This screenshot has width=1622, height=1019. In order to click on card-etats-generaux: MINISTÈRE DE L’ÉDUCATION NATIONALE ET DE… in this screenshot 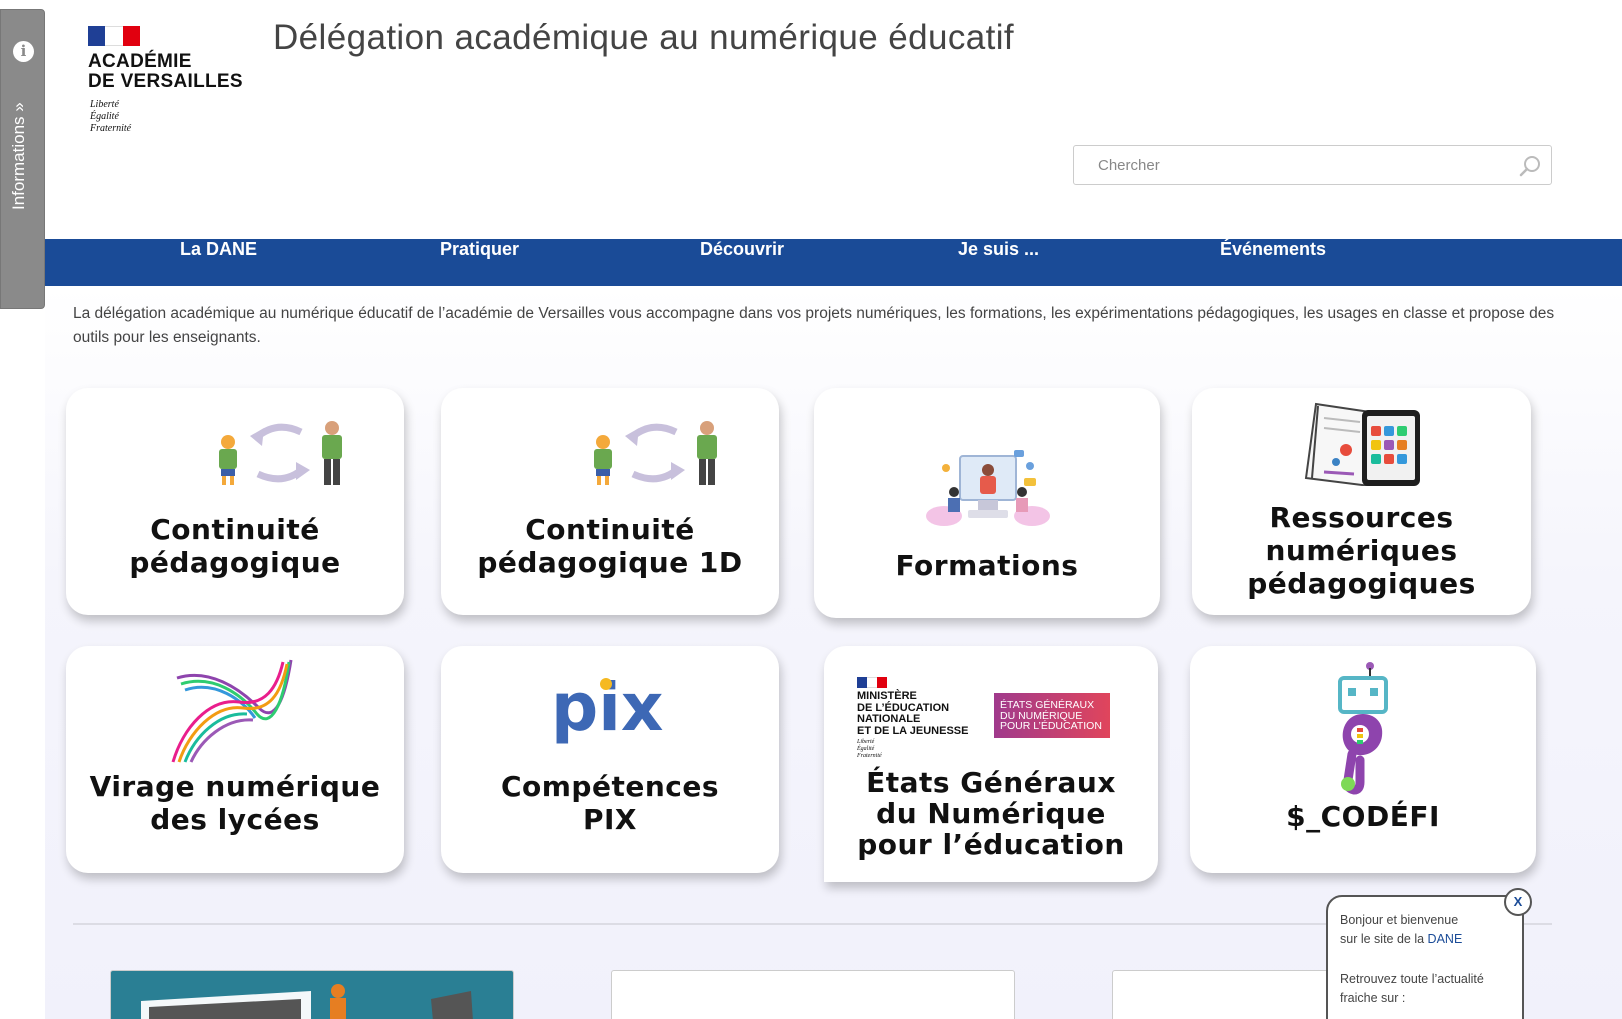, I will do `click(991, 764)`.